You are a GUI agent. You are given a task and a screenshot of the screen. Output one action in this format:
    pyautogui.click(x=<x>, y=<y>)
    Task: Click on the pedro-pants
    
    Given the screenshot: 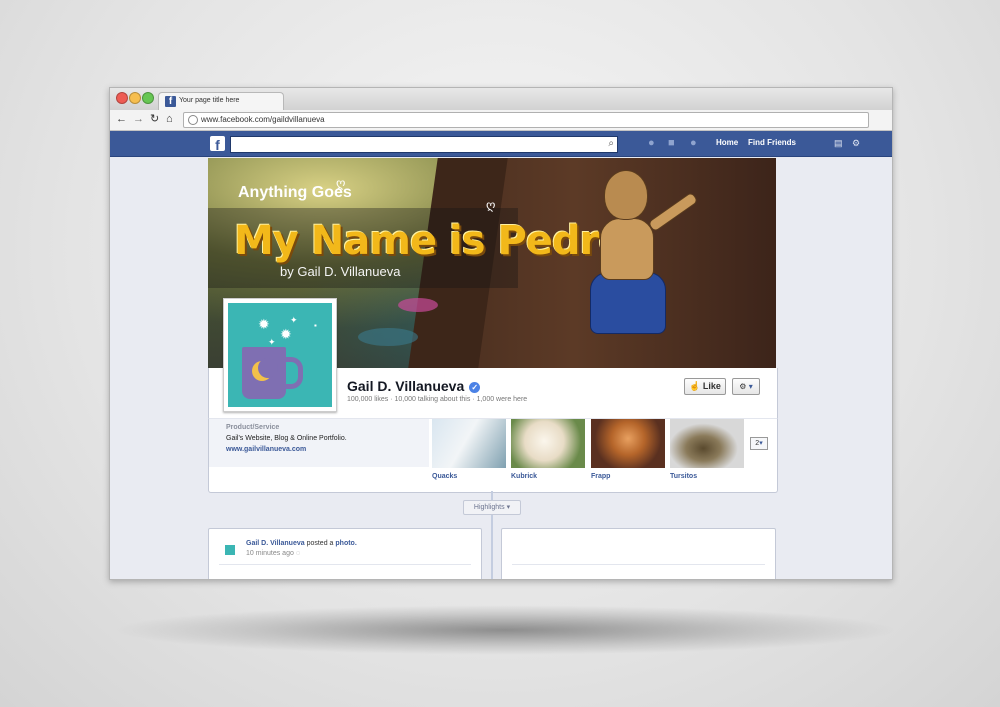 What is the action you would take?
    pyautogui.click(x=628, y=303)
    